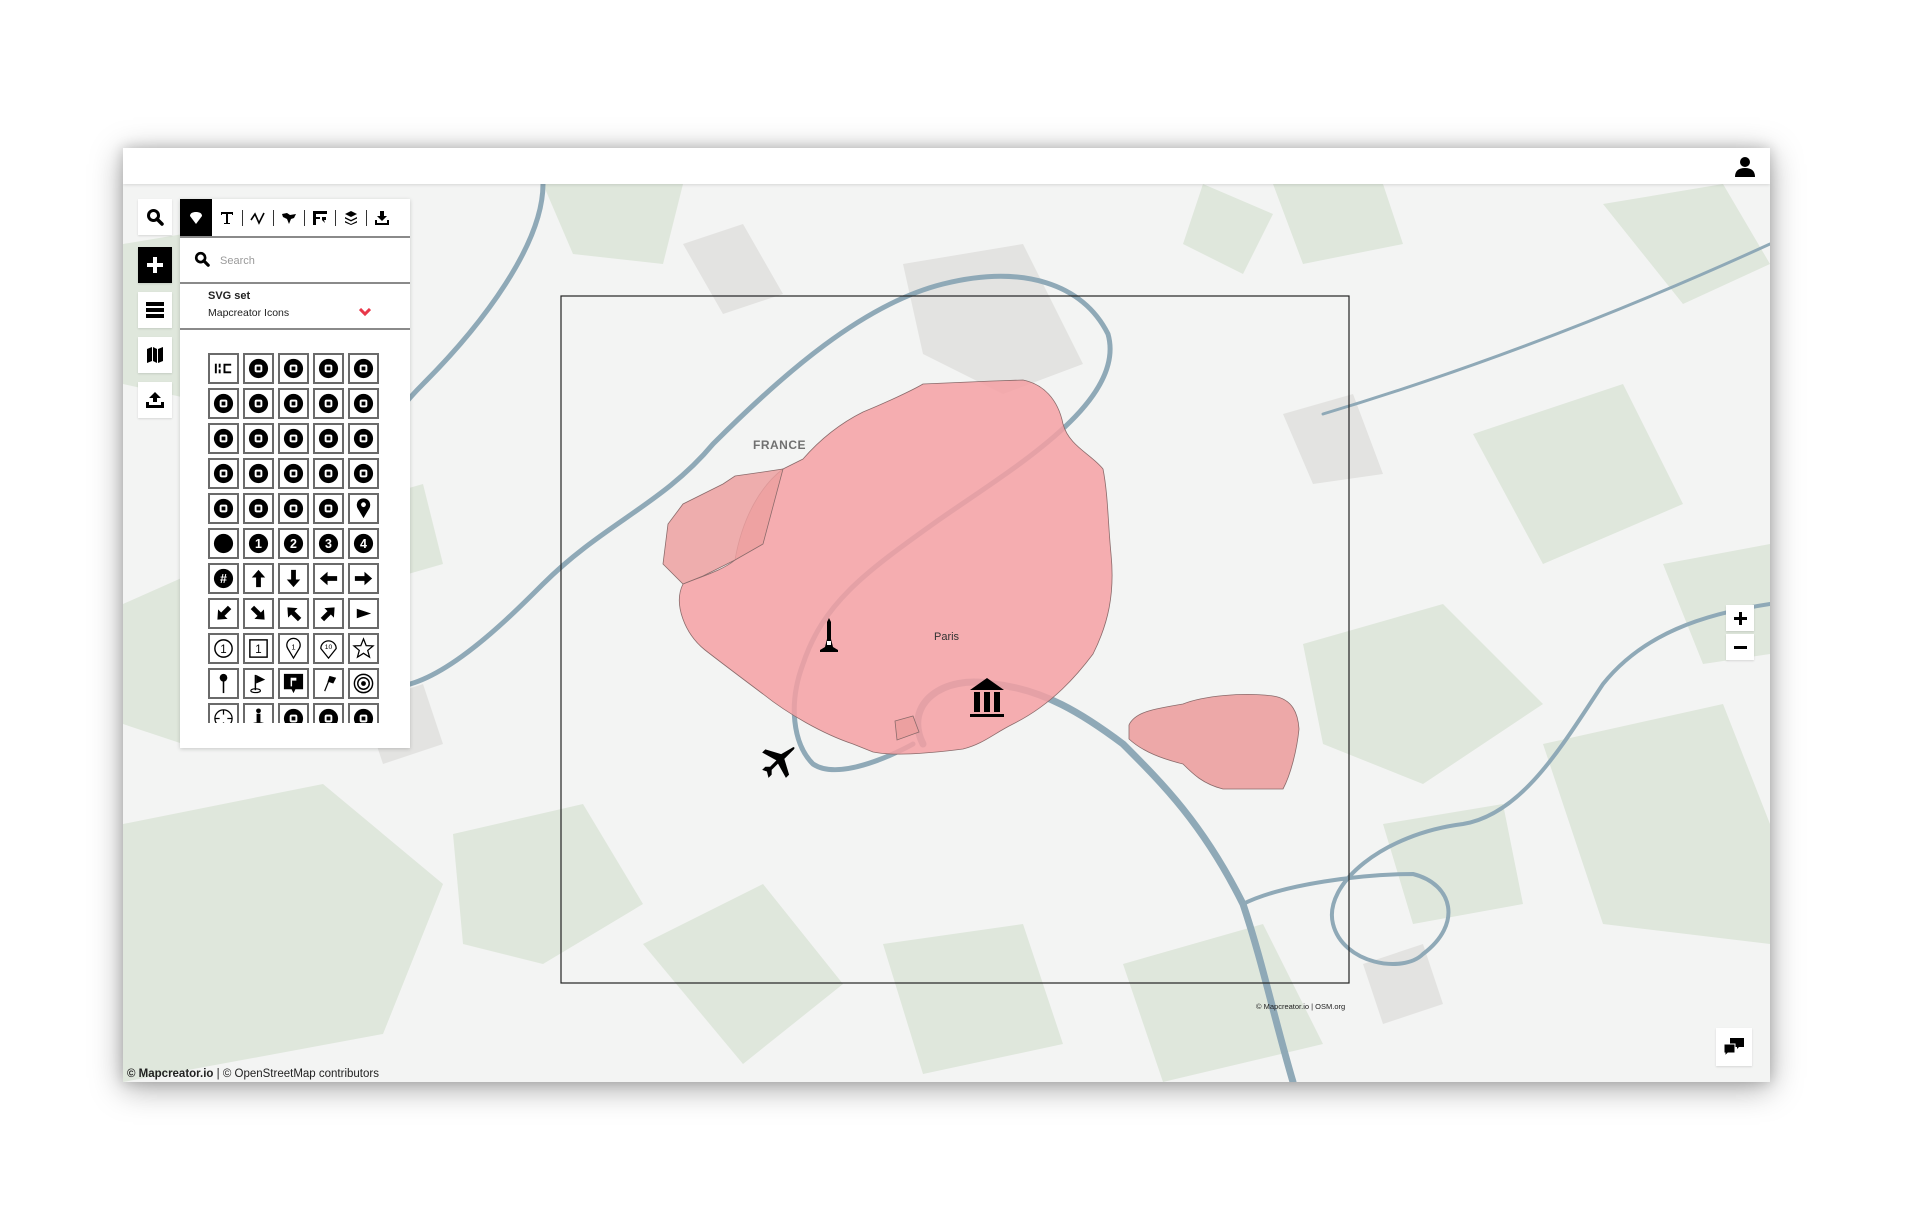 This screenshot has height=1213, width=1920. I want to click on icon-option-parachute, so click(258, 438).